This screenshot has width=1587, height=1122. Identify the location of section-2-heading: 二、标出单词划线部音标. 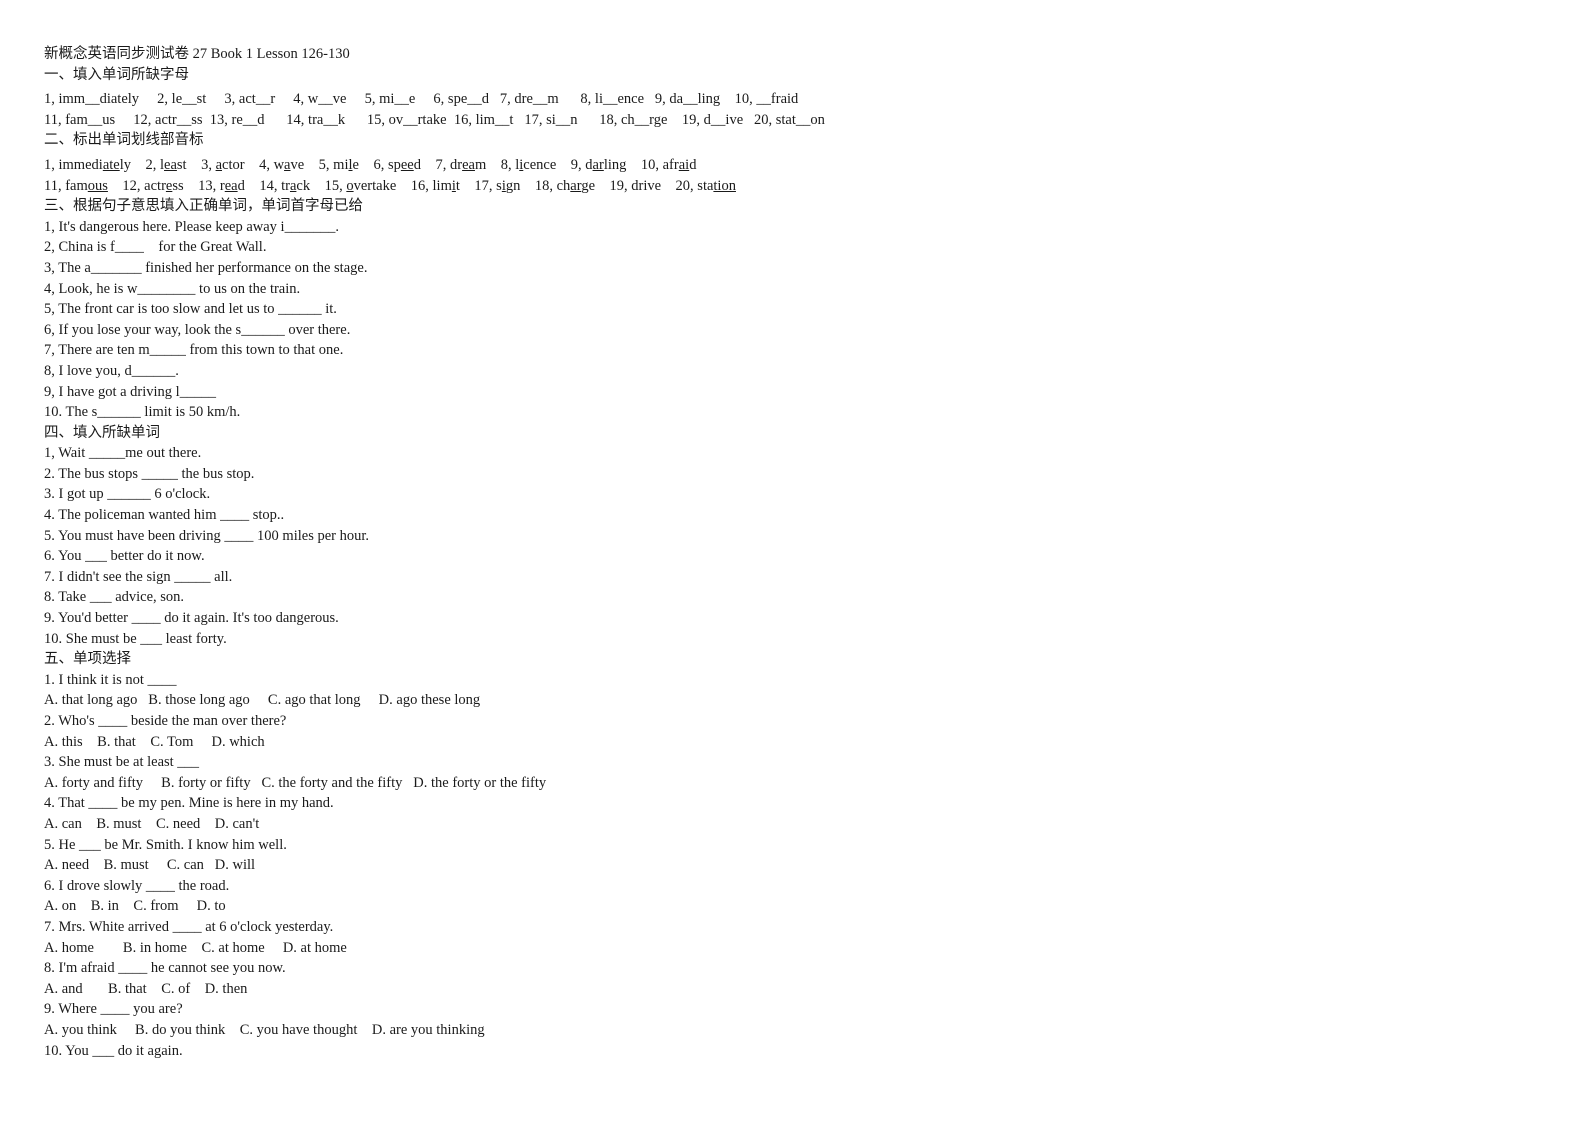
(124, 140).